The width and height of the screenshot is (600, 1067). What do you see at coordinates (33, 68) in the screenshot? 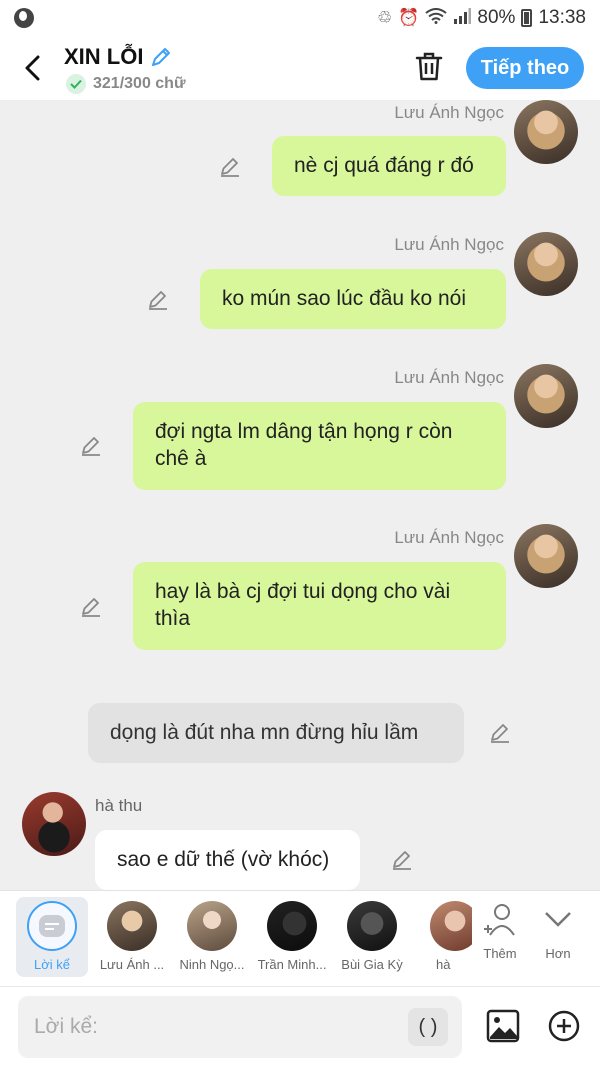
I see `back-arrow-icon` at bounding box center [33, 68].